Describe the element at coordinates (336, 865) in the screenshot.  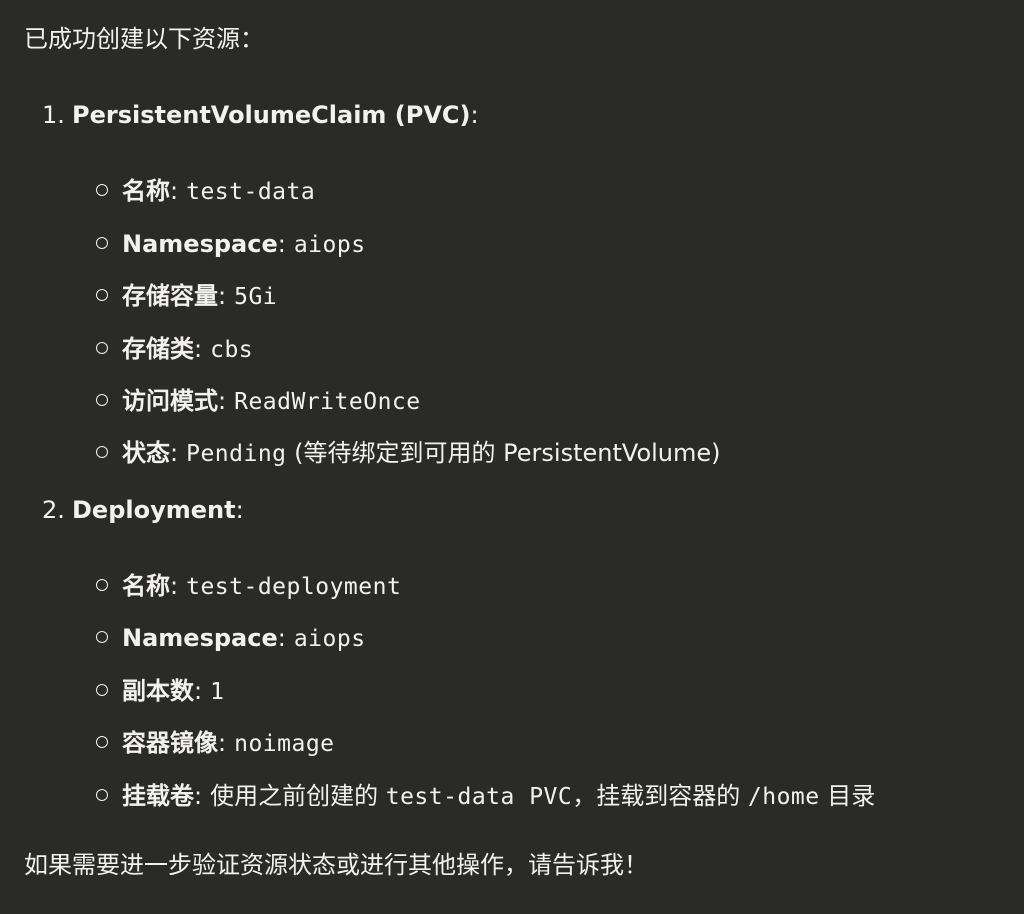
I see `outro-text: 如果需要进一步验证资源状态或进行其他操作，请告诉我！` at that location.